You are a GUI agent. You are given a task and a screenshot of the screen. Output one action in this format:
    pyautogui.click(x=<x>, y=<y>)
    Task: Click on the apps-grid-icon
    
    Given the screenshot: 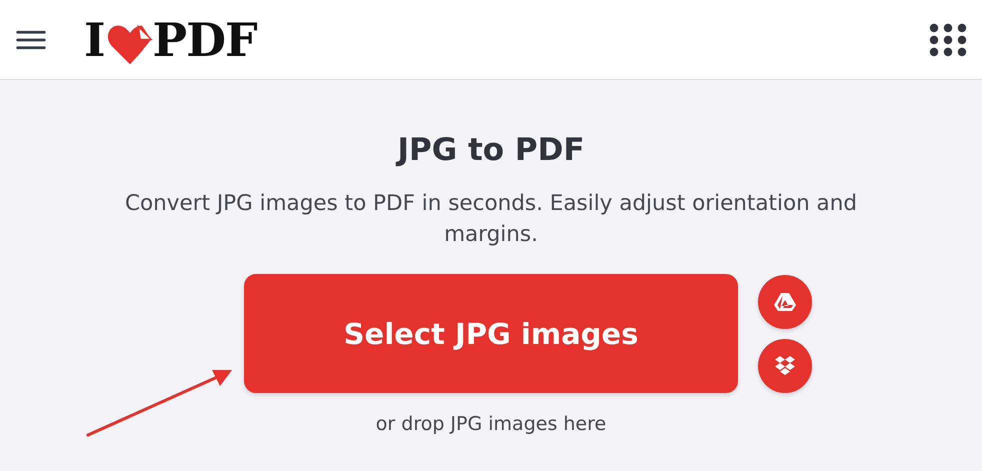 What is the action you would take?
    pyautogui.click(x=948, y=39)
    